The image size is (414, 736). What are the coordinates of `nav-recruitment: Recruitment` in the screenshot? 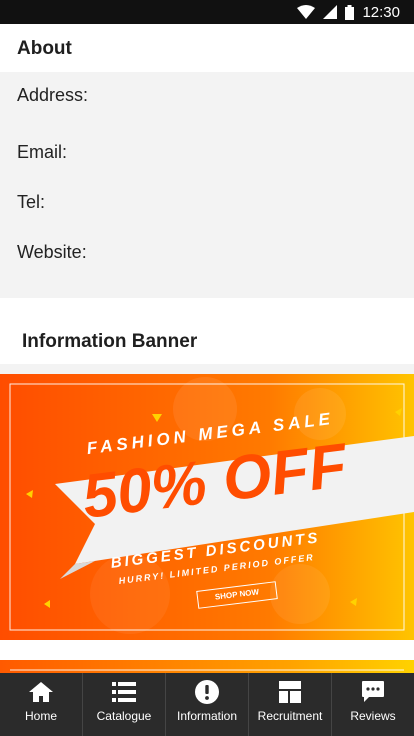 It's located at (289, 704).